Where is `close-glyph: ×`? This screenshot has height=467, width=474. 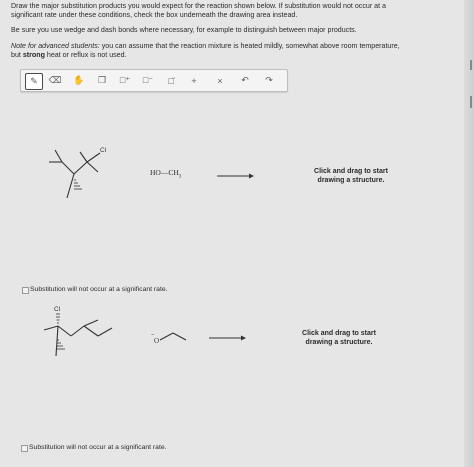 close-glyph: × is located at coordinates (220, 80).